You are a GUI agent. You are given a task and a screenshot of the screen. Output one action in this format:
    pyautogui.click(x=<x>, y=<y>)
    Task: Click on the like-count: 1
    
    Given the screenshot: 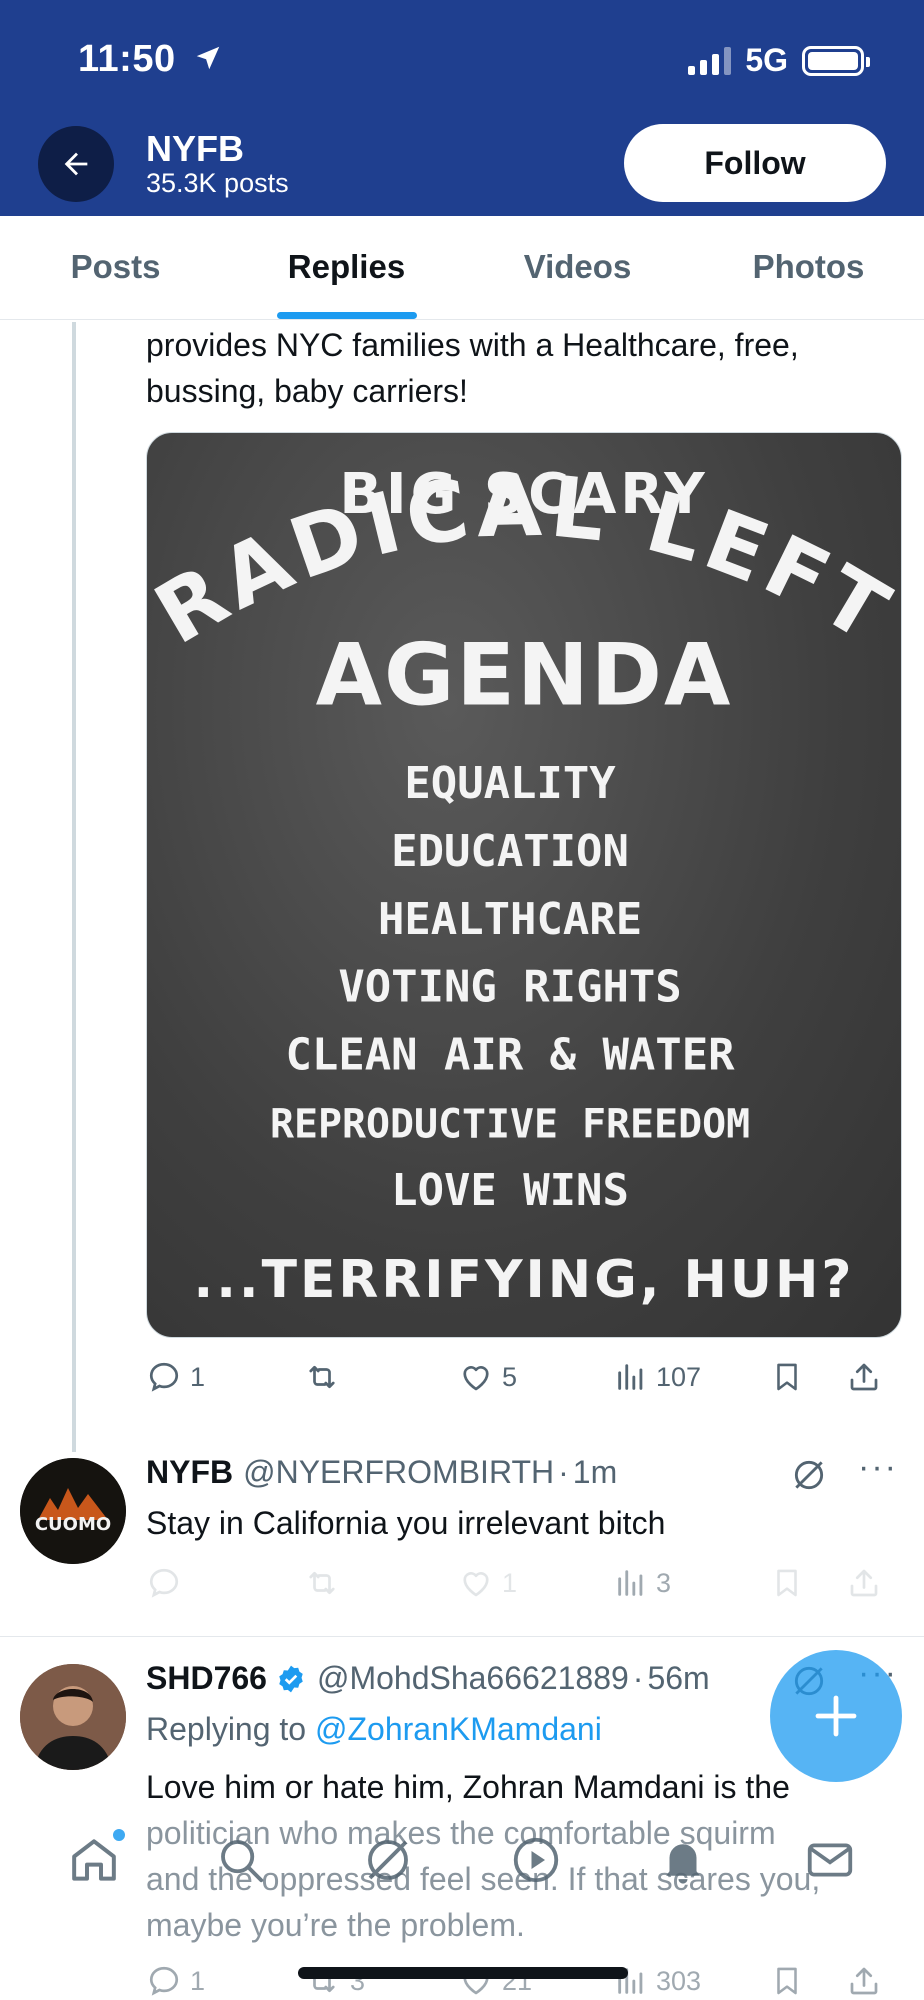 What is the action you would take?
    pyautogui.click(x=510, y=1582)
    